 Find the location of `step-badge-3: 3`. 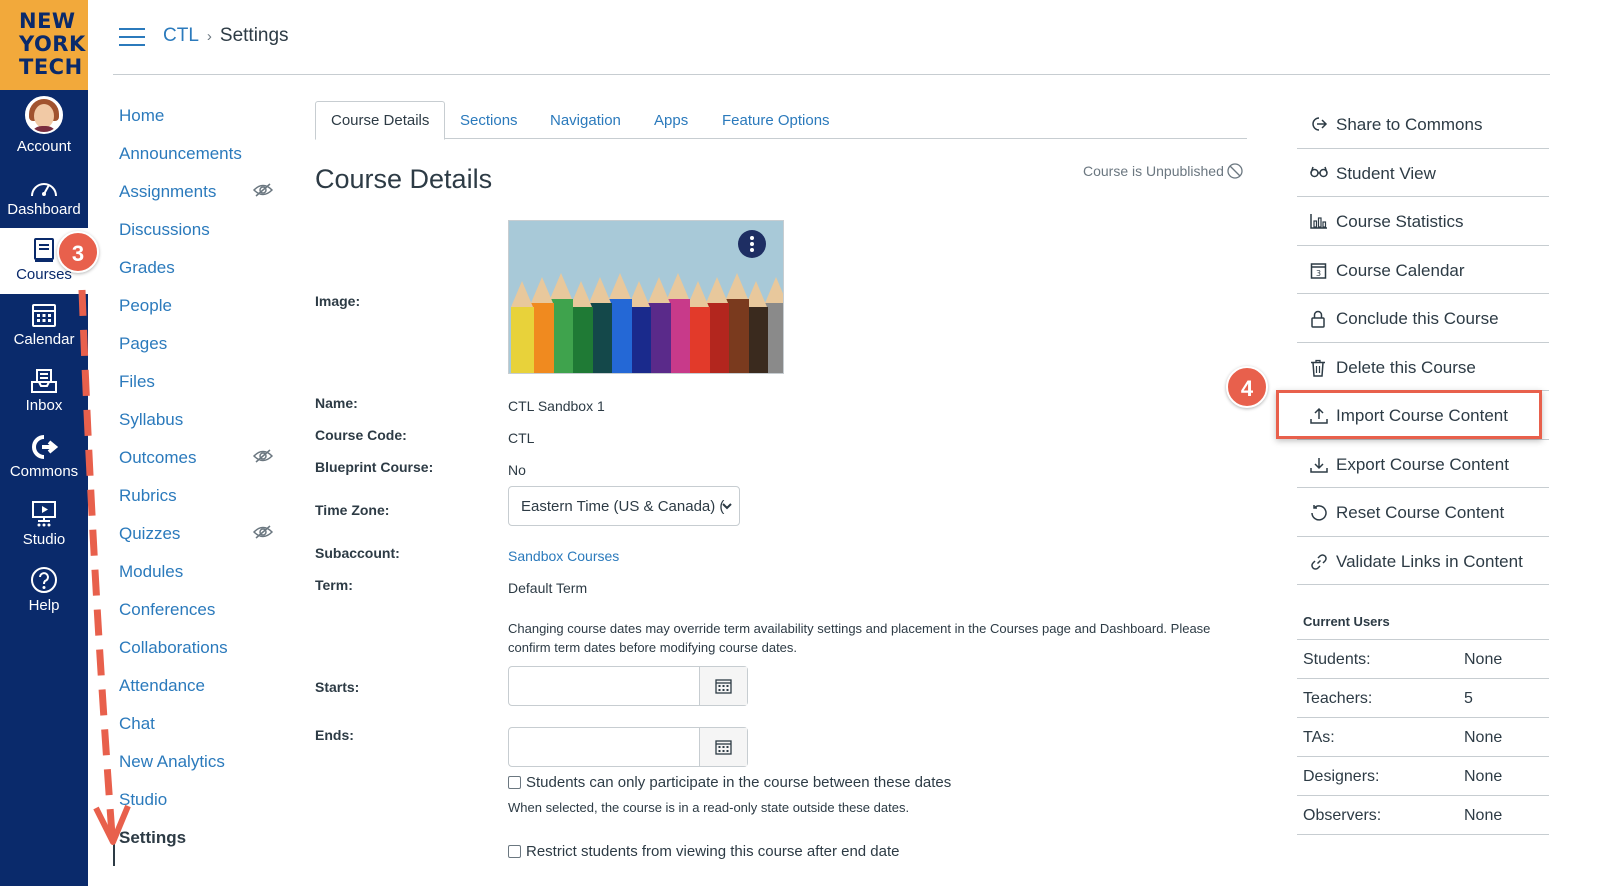

step-badge-3: 3 is located at coordinates (78, 252).